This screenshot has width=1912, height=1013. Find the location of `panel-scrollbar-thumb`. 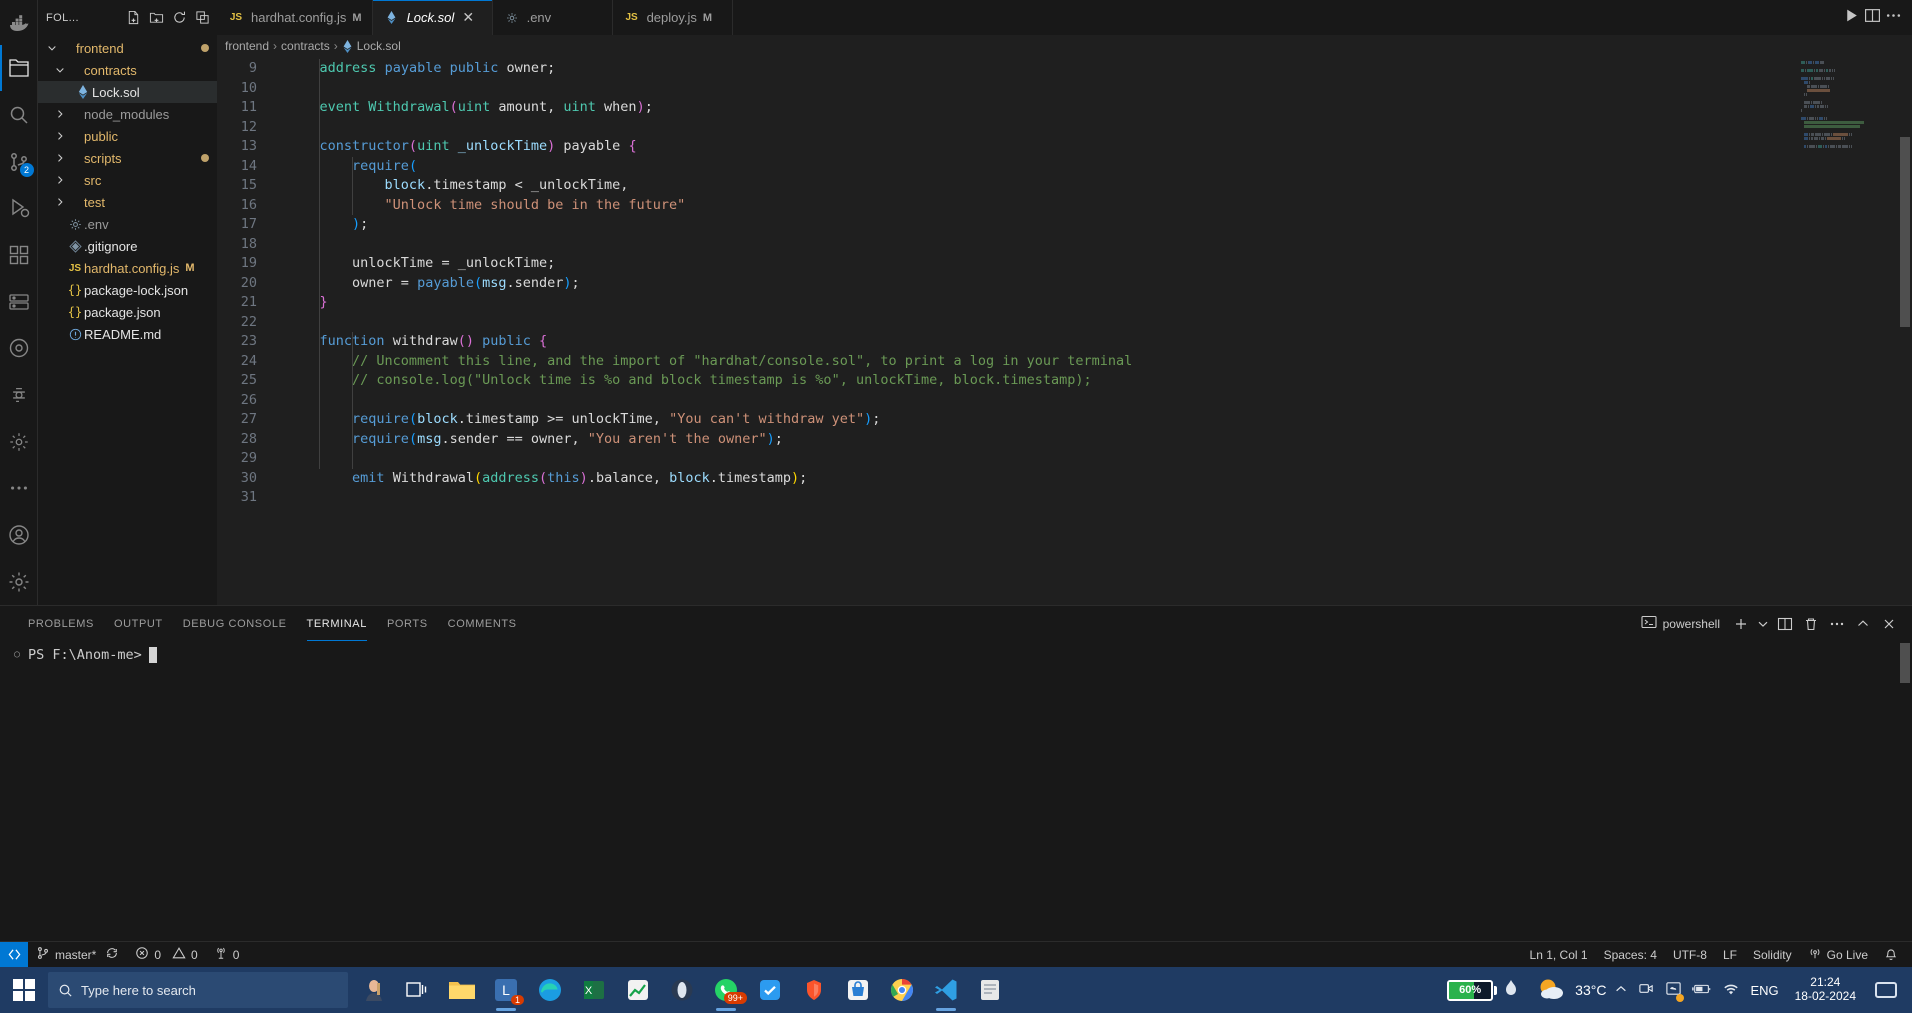

panel-scrollbar-thumb is located at coordinates (1905, 663).